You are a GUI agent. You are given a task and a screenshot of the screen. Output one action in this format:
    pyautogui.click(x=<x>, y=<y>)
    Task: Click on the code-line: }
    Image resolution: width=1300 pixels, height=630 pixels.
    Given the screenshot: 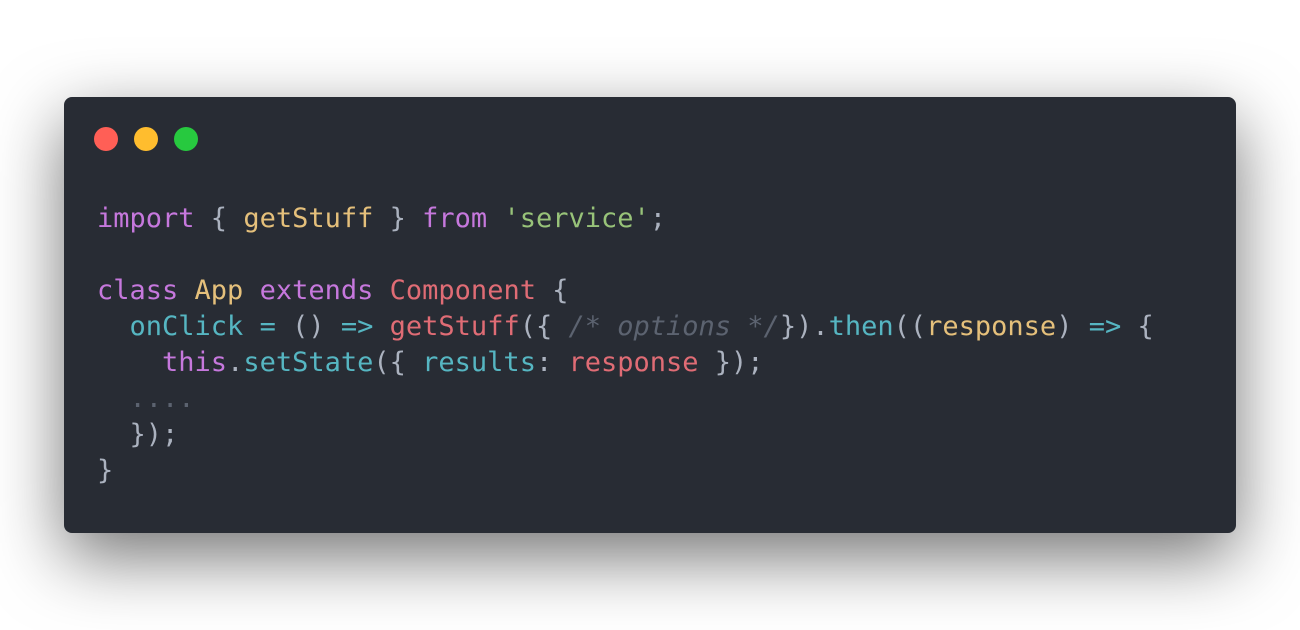 What is the action you would take?
    pyautogui.click(x=625, y=471)
    